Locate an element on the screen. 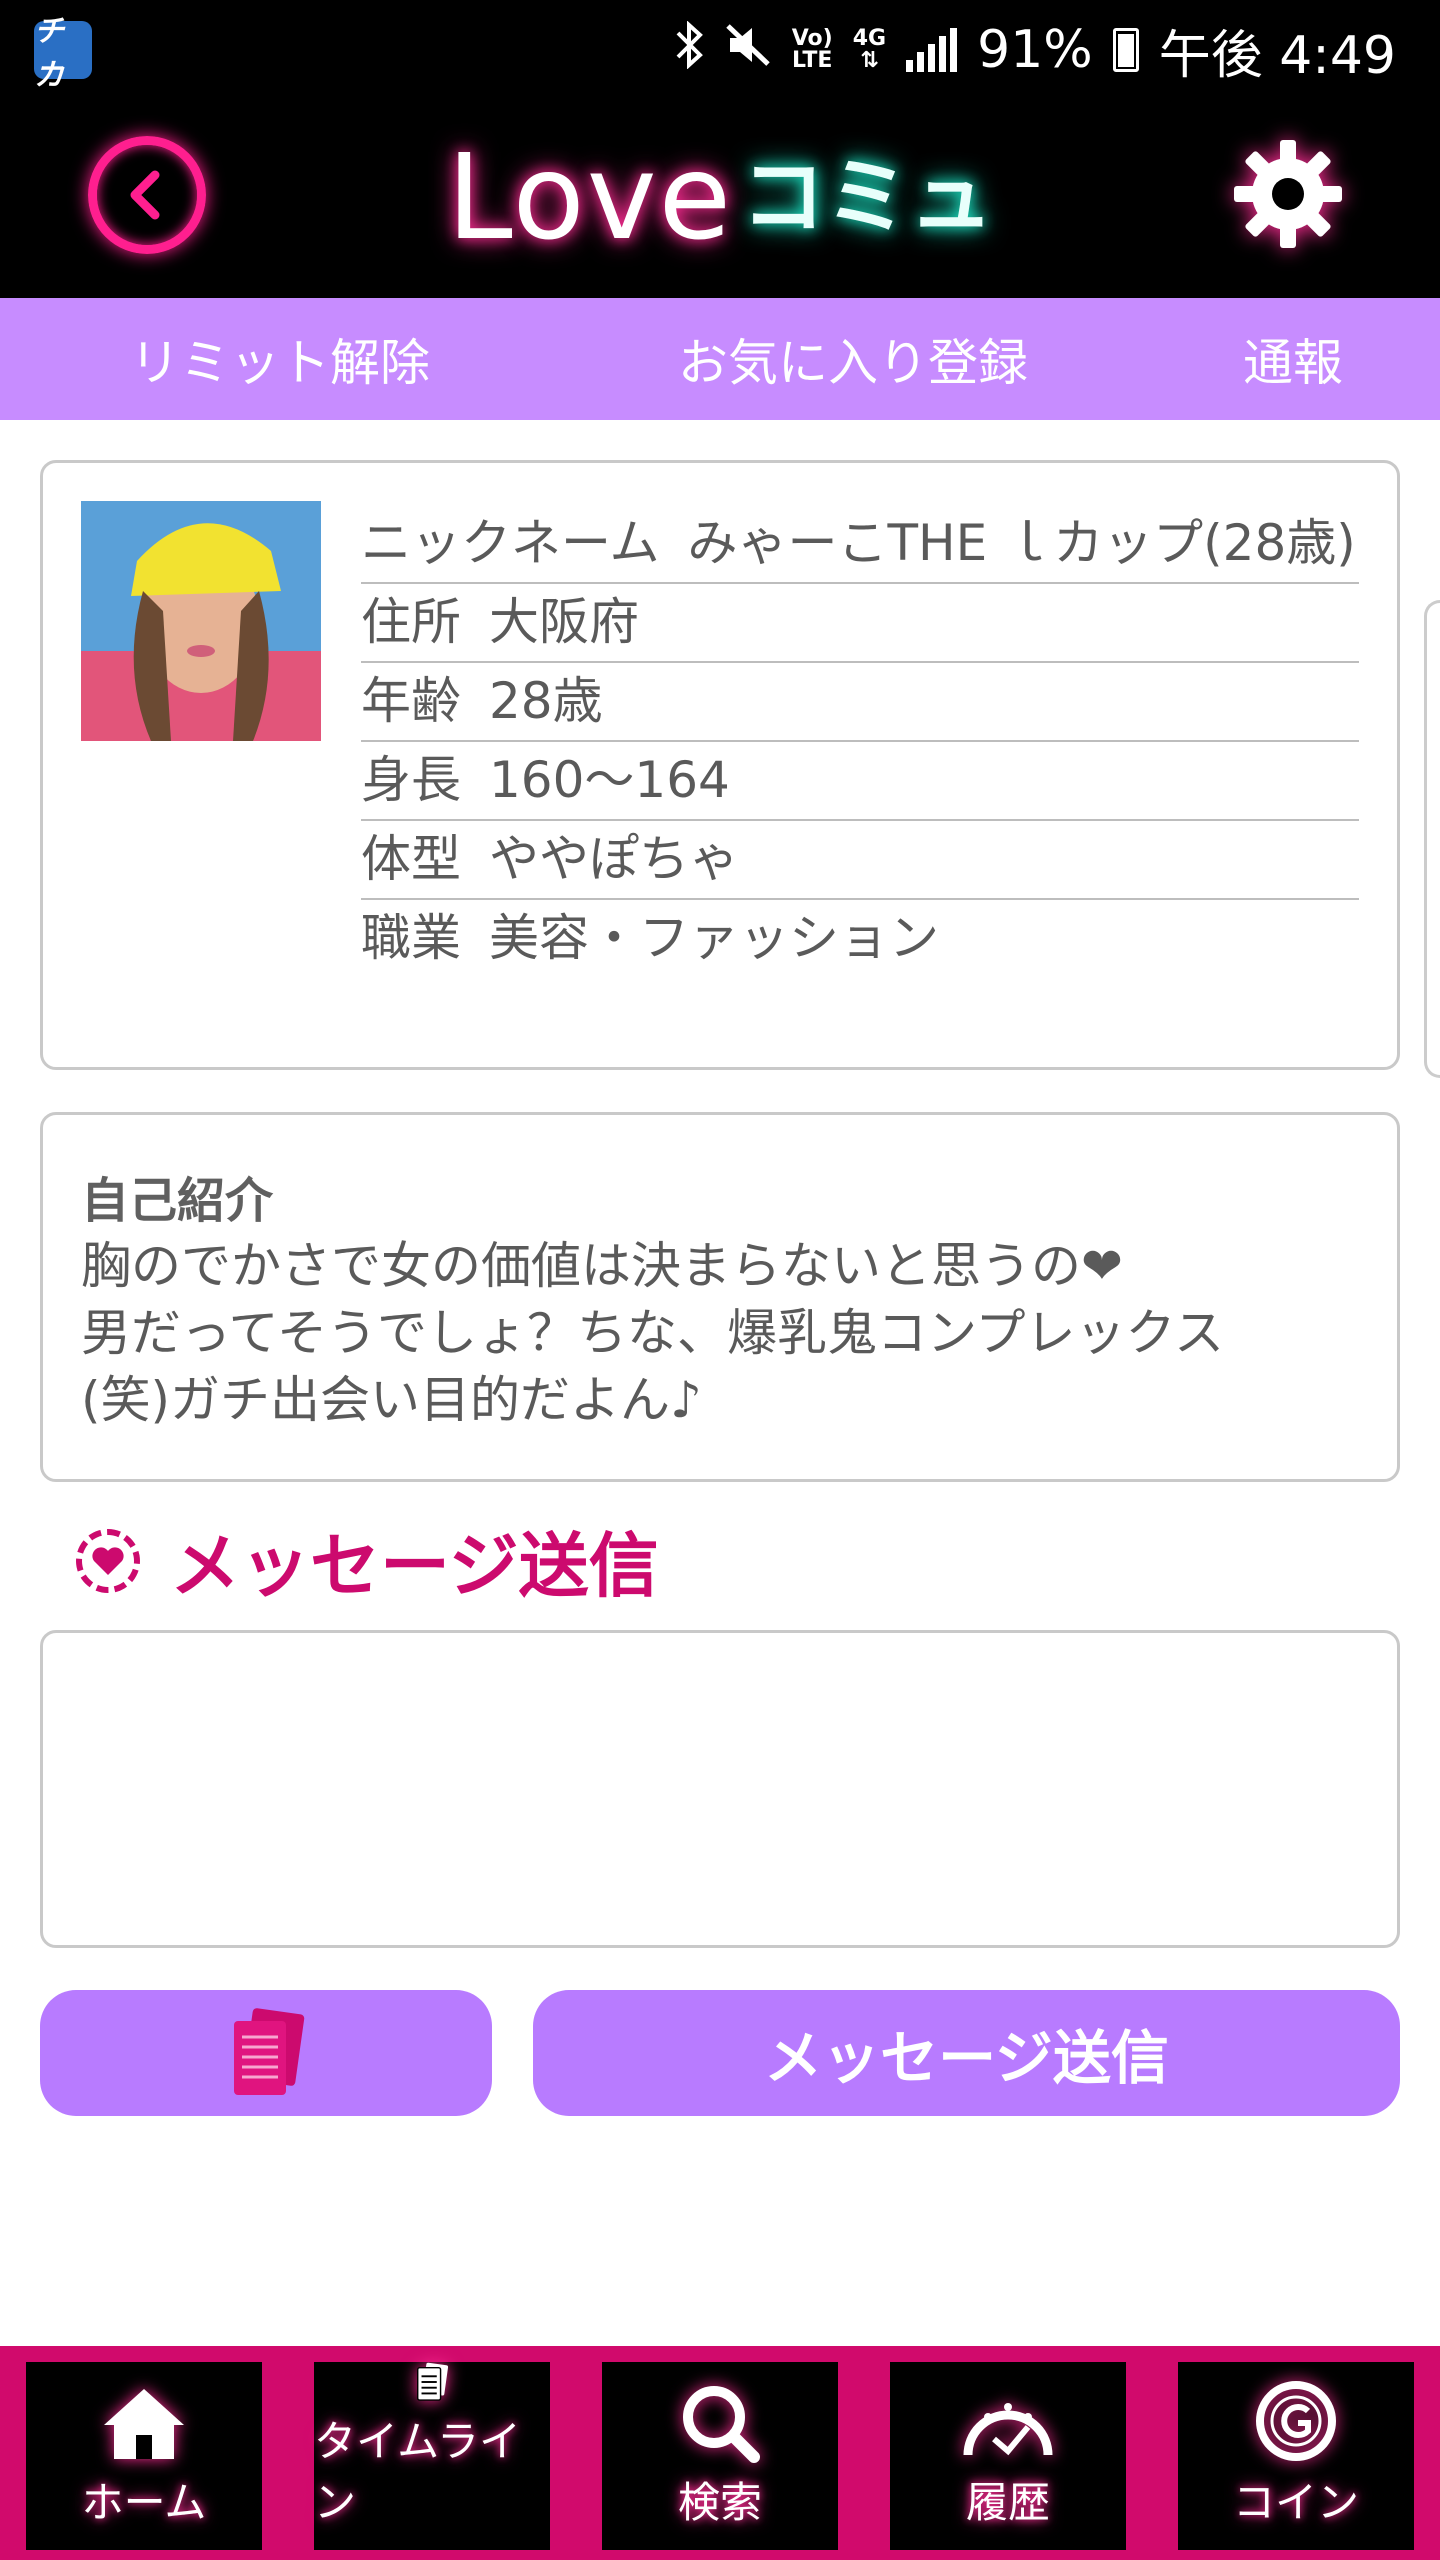  nav-history: 履歴 is located at coordinates (1008, 2456).